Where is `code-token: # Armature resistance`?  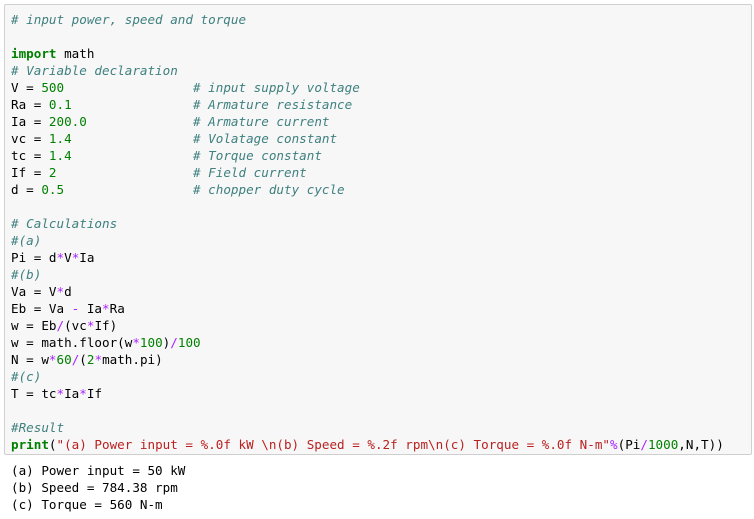
code-token: # Armature resistance is located at coordinates (273, 104).